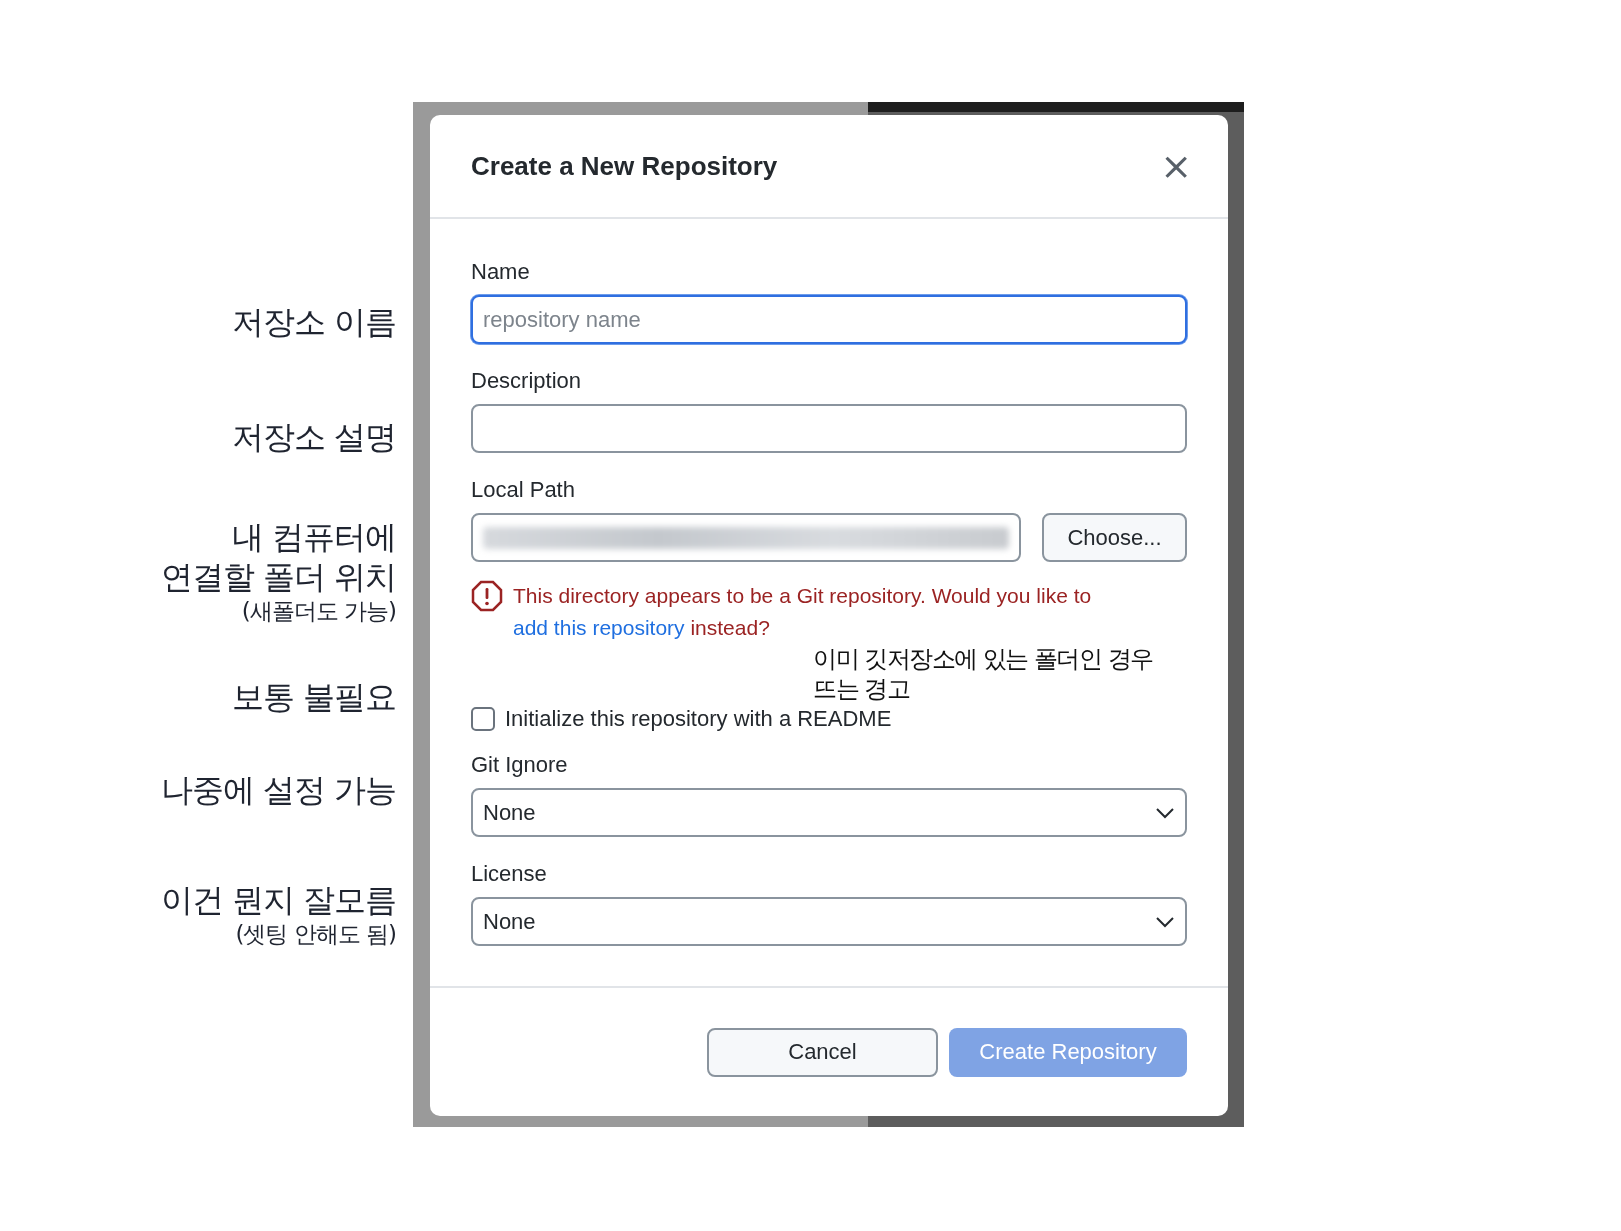 The image size is (1621, 1231). I want to click on annotation-note: (새폴더도 가능), so click(318, 611).